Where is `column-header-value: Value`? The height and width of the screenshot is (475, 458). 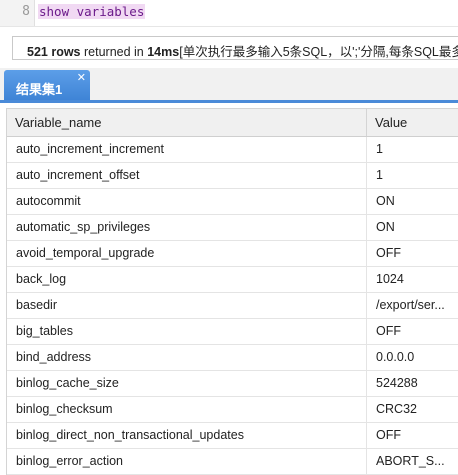
column-header-value: Value is located at coordinates (412, 122).